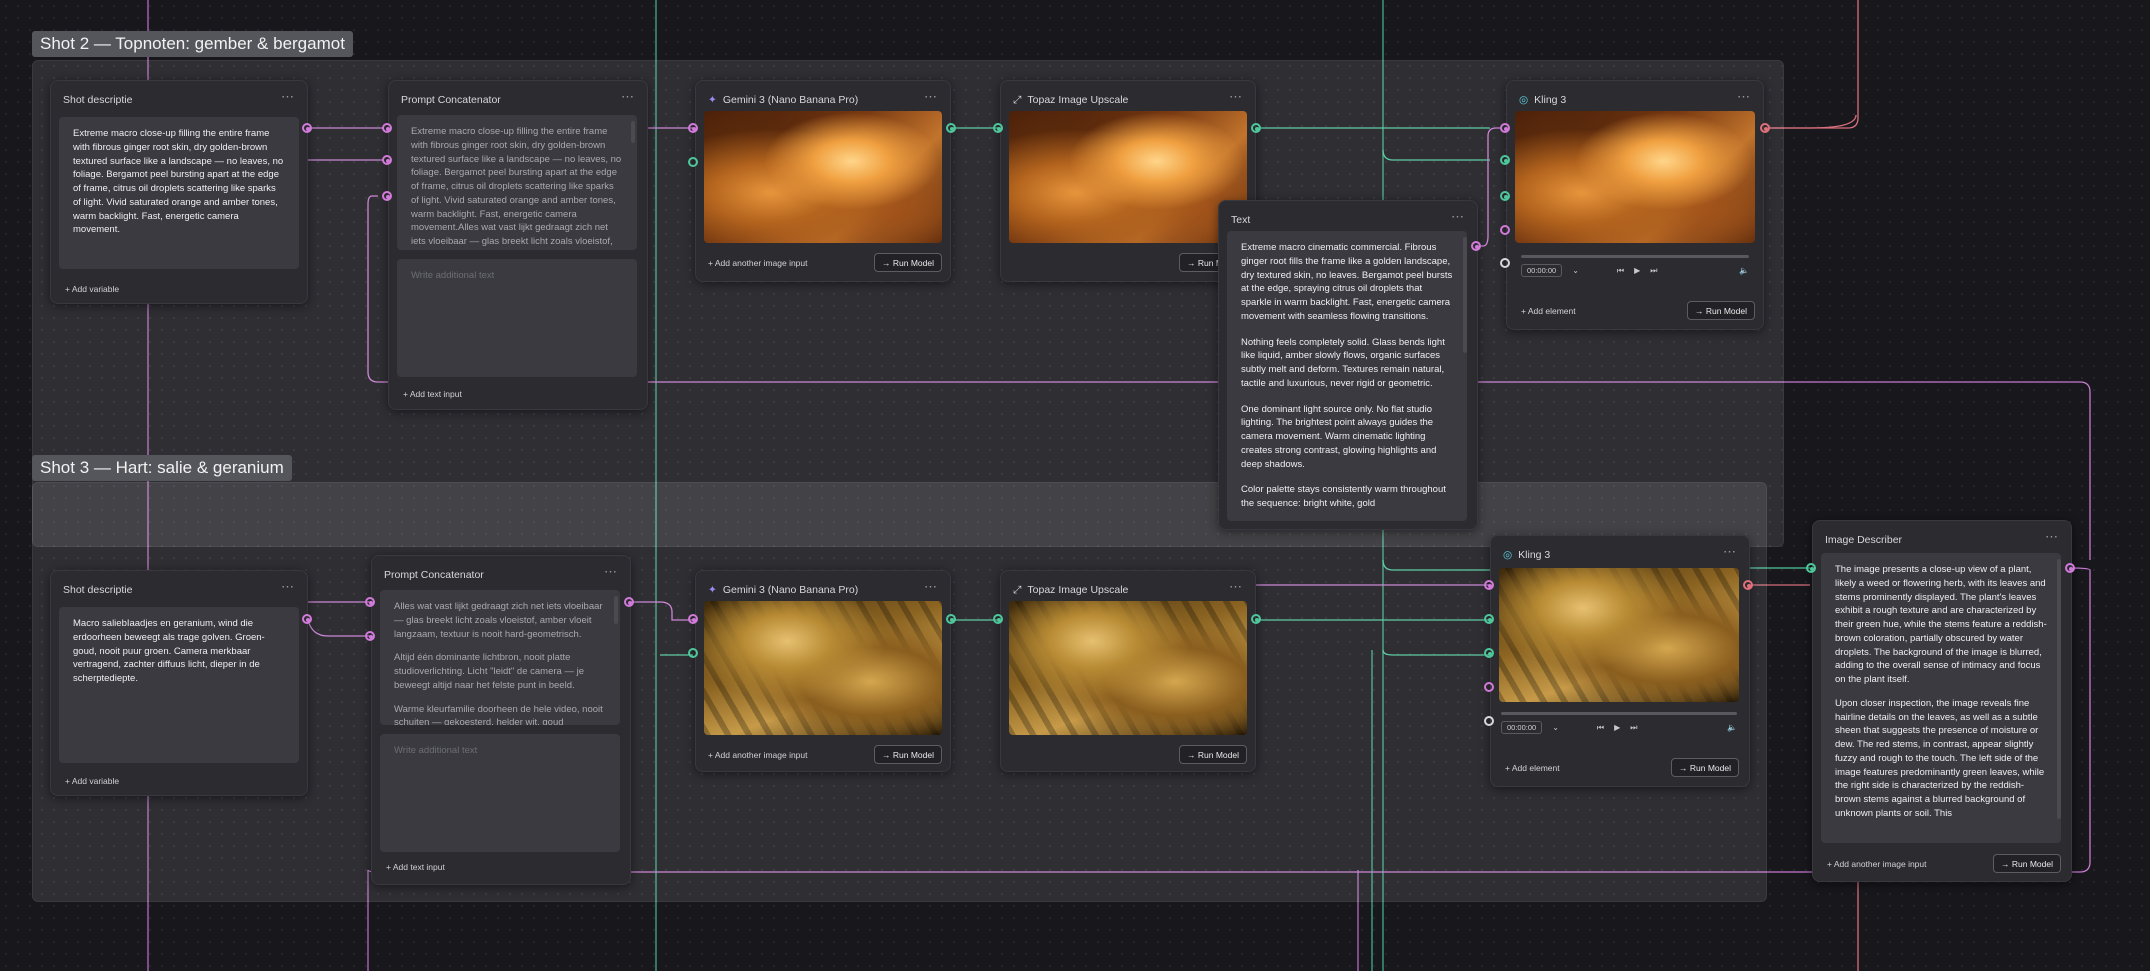 The image size is (2150, 971). I want to click on text-node-output-port, so click(1476, 246).